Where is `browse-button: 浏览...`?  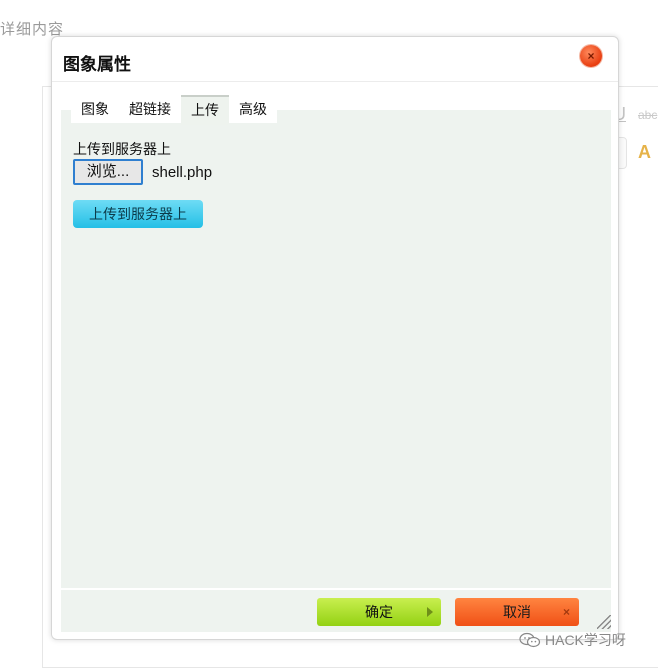 browse-button: 浏览... is located at coordinates (108, 172).